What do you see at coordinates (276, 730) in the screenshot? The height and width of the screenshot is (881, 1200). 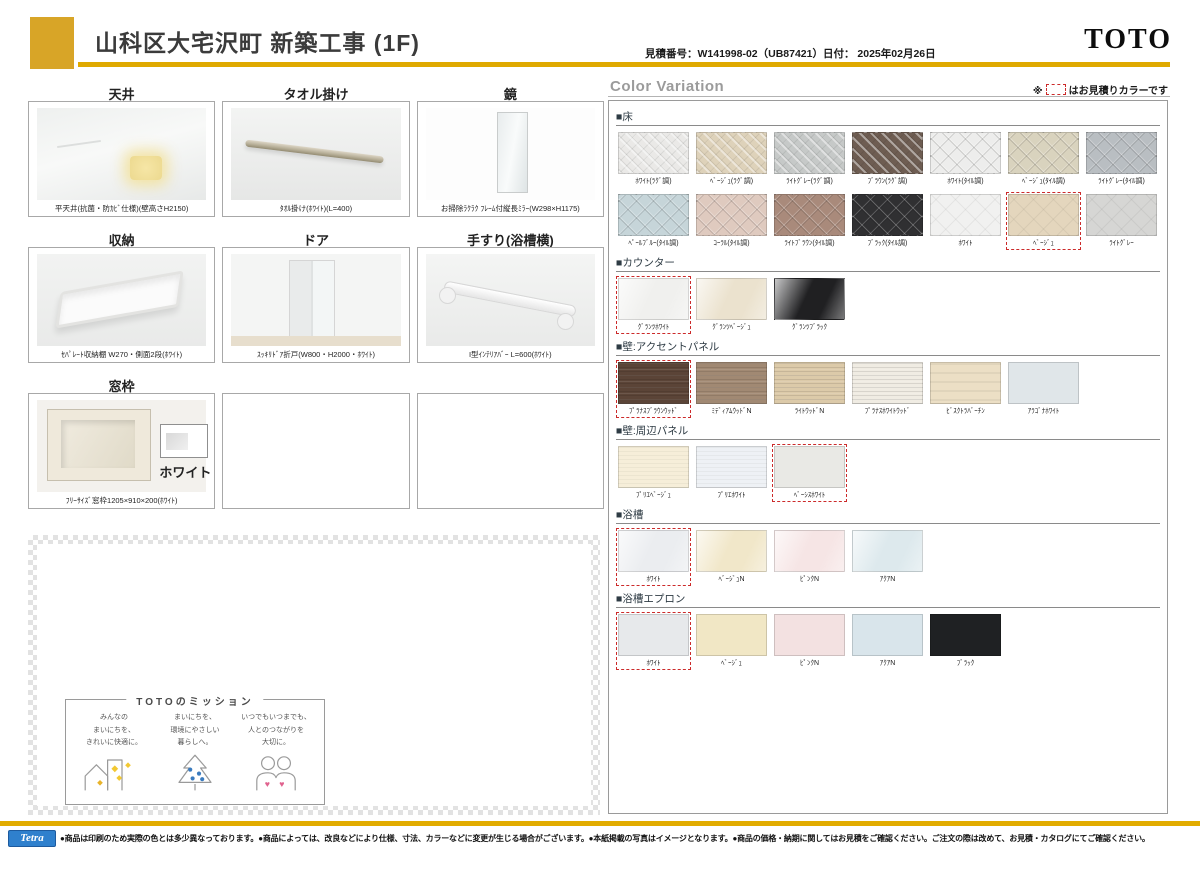 I see `mission-text: いつでもいつまでも、 人とのつながりを 大切に。` at bounding box center [276, 730].